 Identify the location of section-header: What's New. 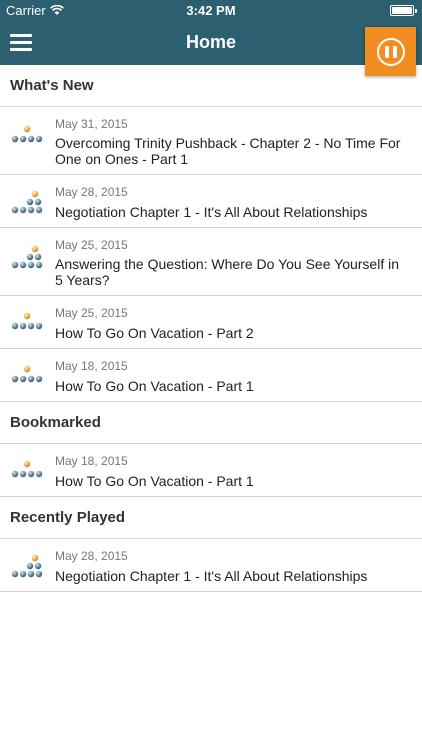
(211, 86).